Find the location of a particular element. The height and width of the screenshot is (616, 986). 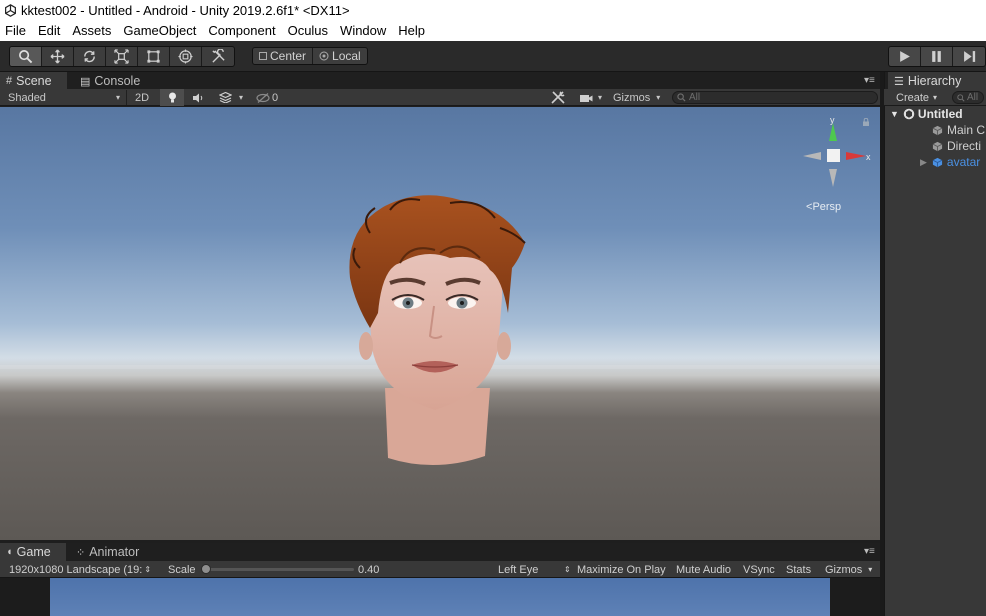

audio-toggle is located at coordinates (198, 97).